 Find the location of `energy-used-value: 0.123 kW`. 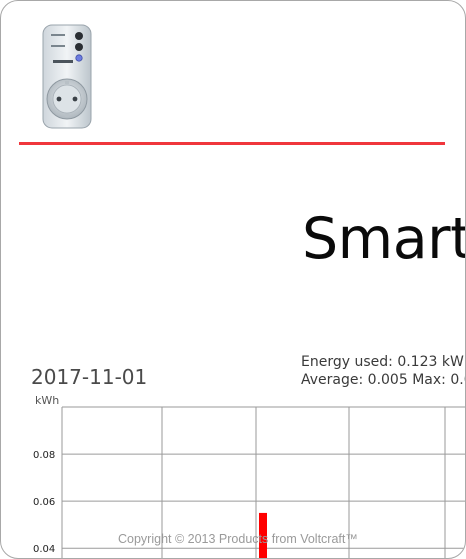

energy-used-value: 0.123 kW is located at coordinates (430, 362).